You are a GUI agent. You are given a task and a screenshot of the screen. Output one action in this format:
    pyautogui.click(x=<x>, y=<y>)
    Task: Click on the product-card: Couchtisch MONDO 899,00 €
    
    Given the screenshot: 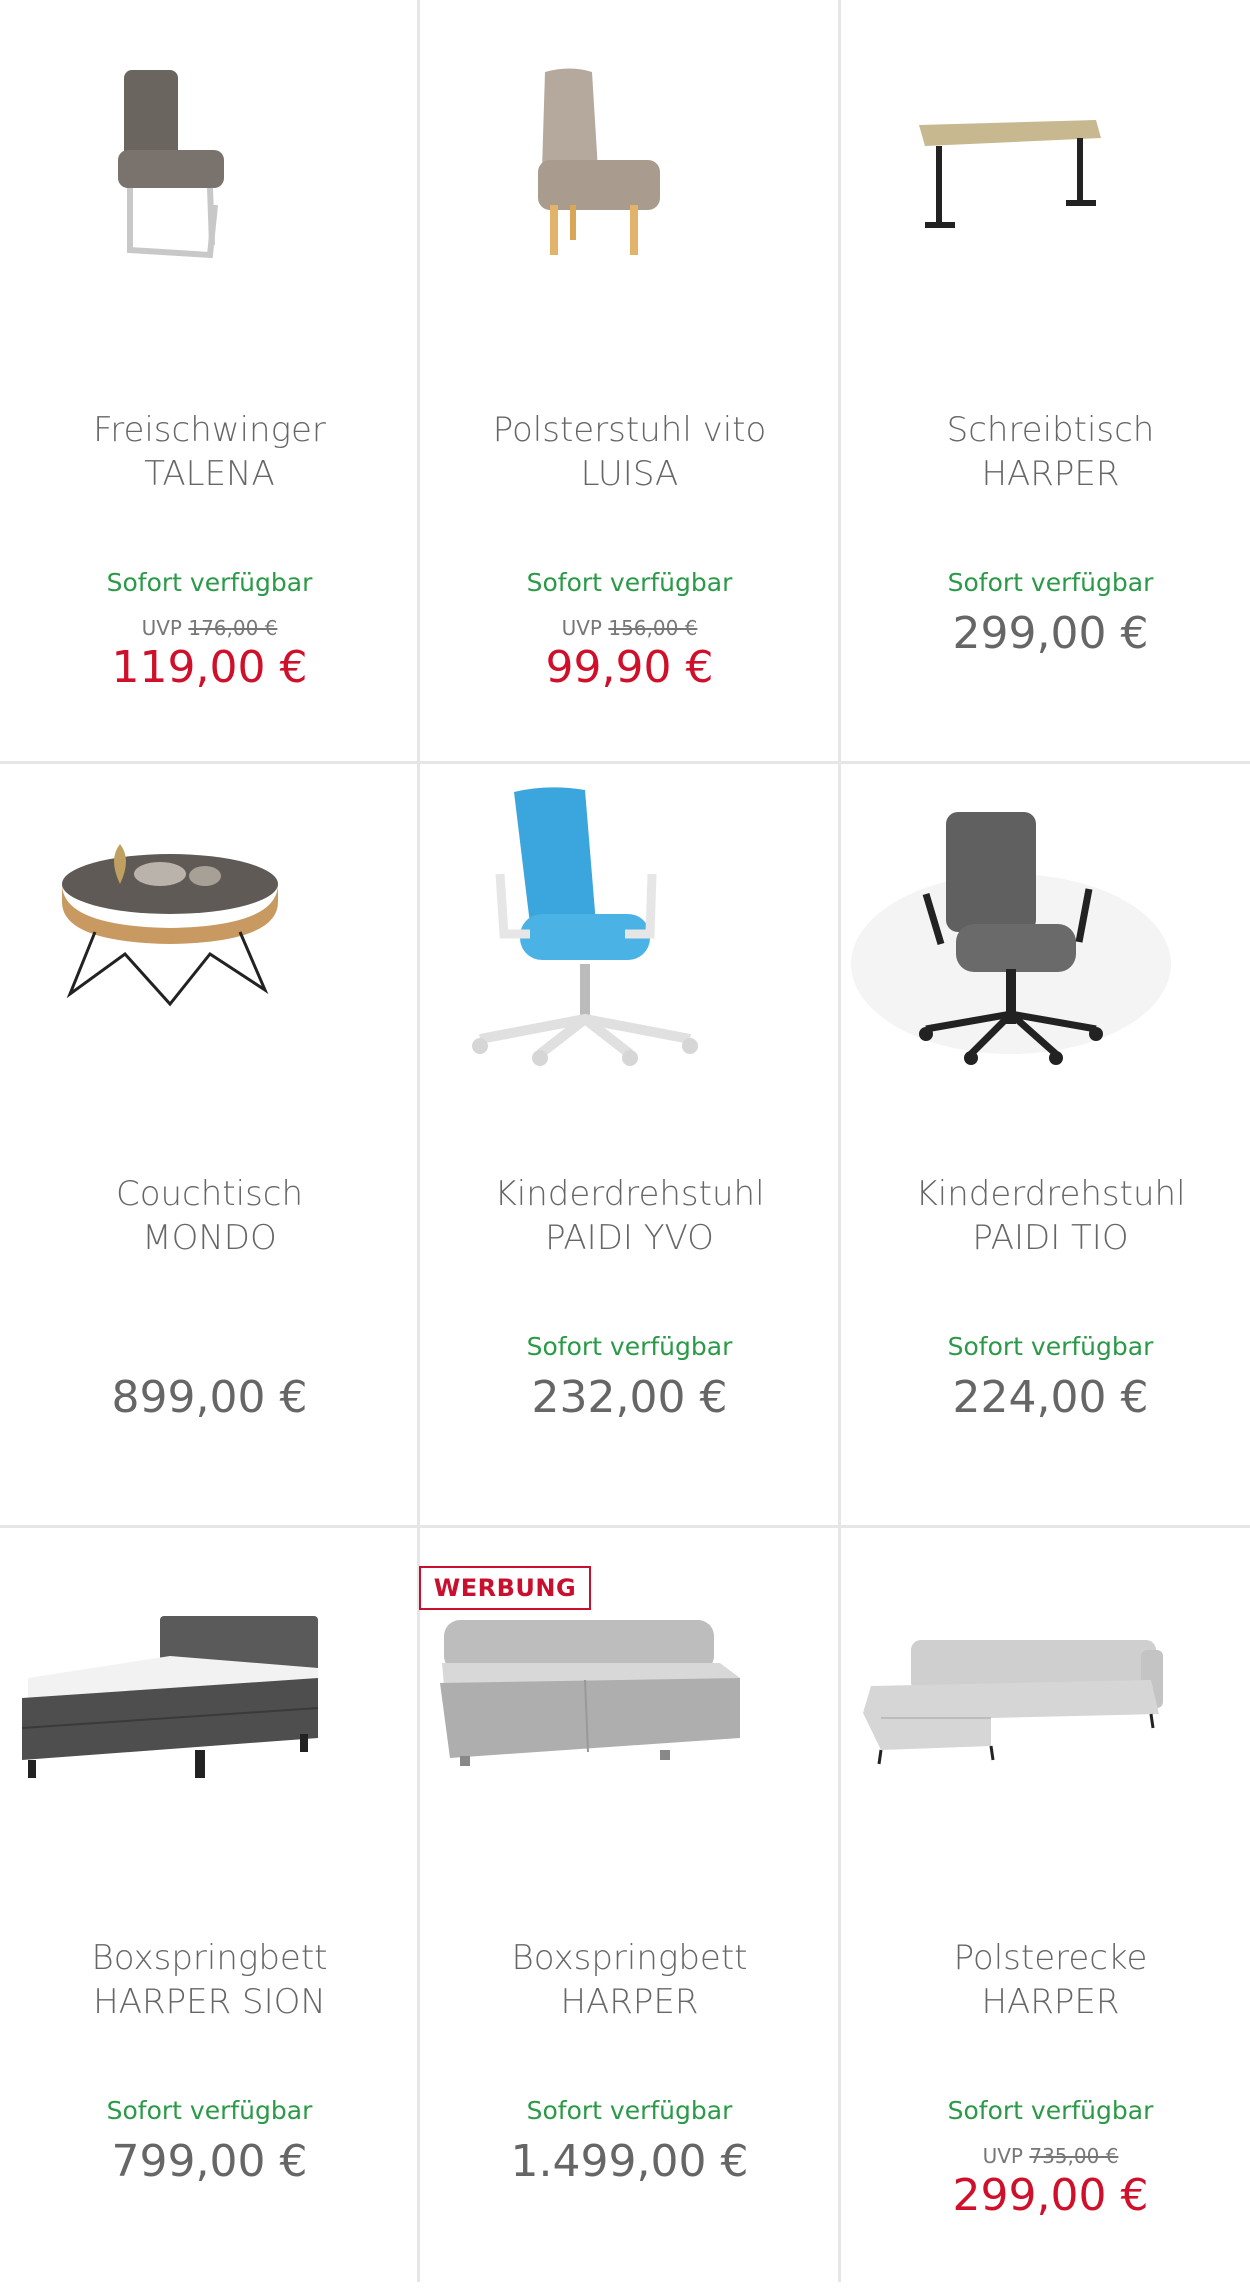 What is the action you would take?
    pyautogui.click(x=209, y=1146)
    